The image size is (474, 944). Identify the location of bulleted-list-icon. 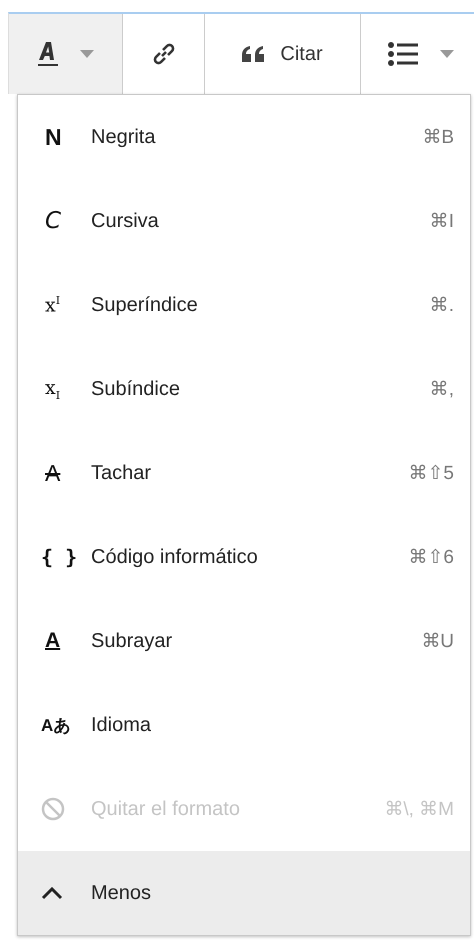
(403, 54).